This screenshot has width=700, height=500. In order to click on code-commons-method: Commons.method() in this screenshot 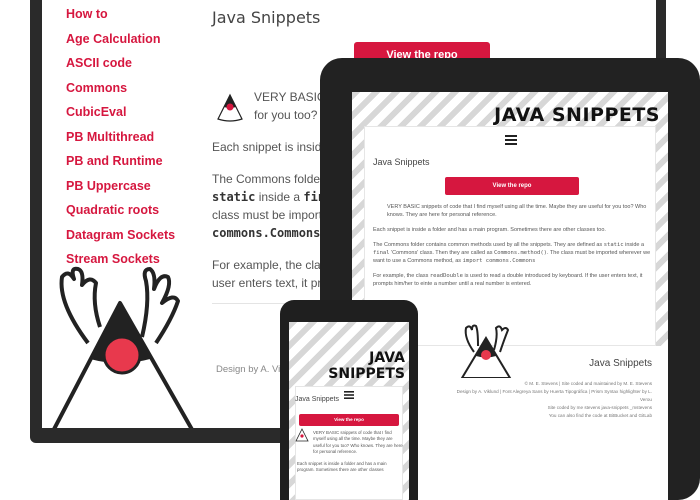, I will do `click(520, 253)`.